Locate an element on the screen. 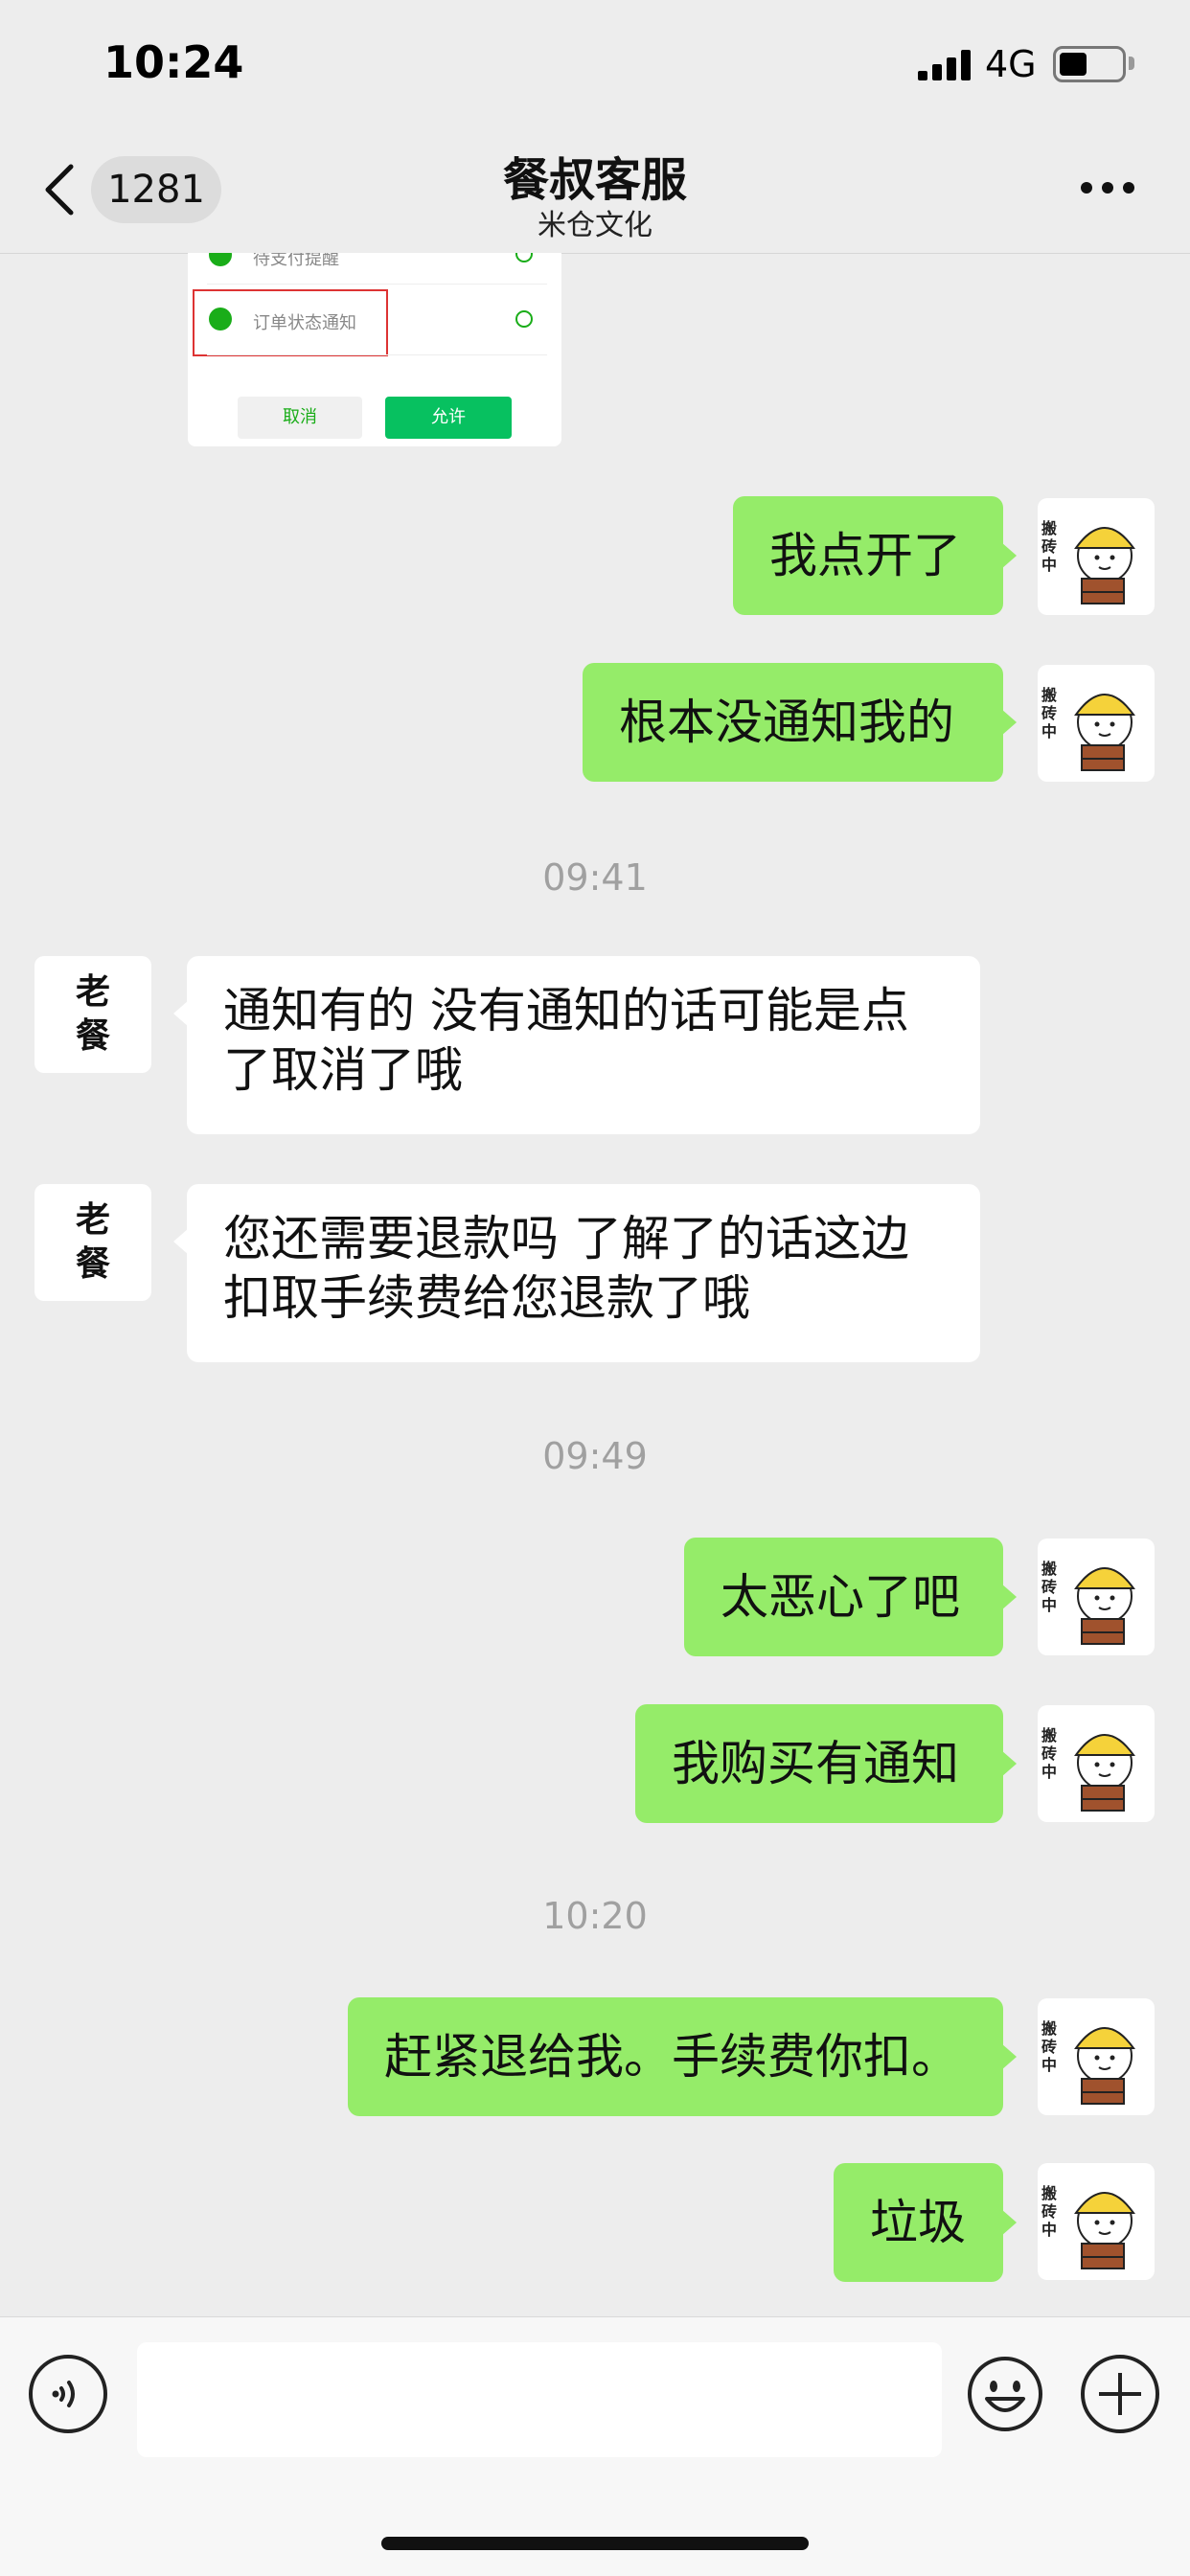  message-bubble-incoming: 您还需要退款吗 了解了的话这边 扣取手续费给您退款了哦 is located at coordinates (576, 1273).